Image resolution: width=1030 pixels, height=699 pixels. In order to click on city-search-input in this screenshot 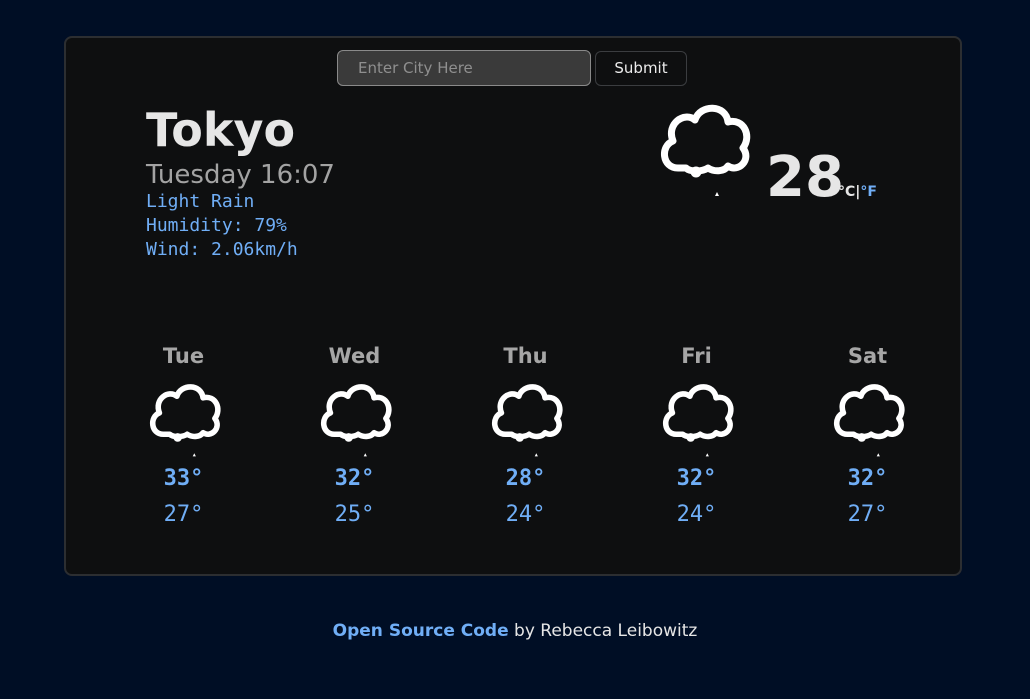, I will do `click(464, 68)`.